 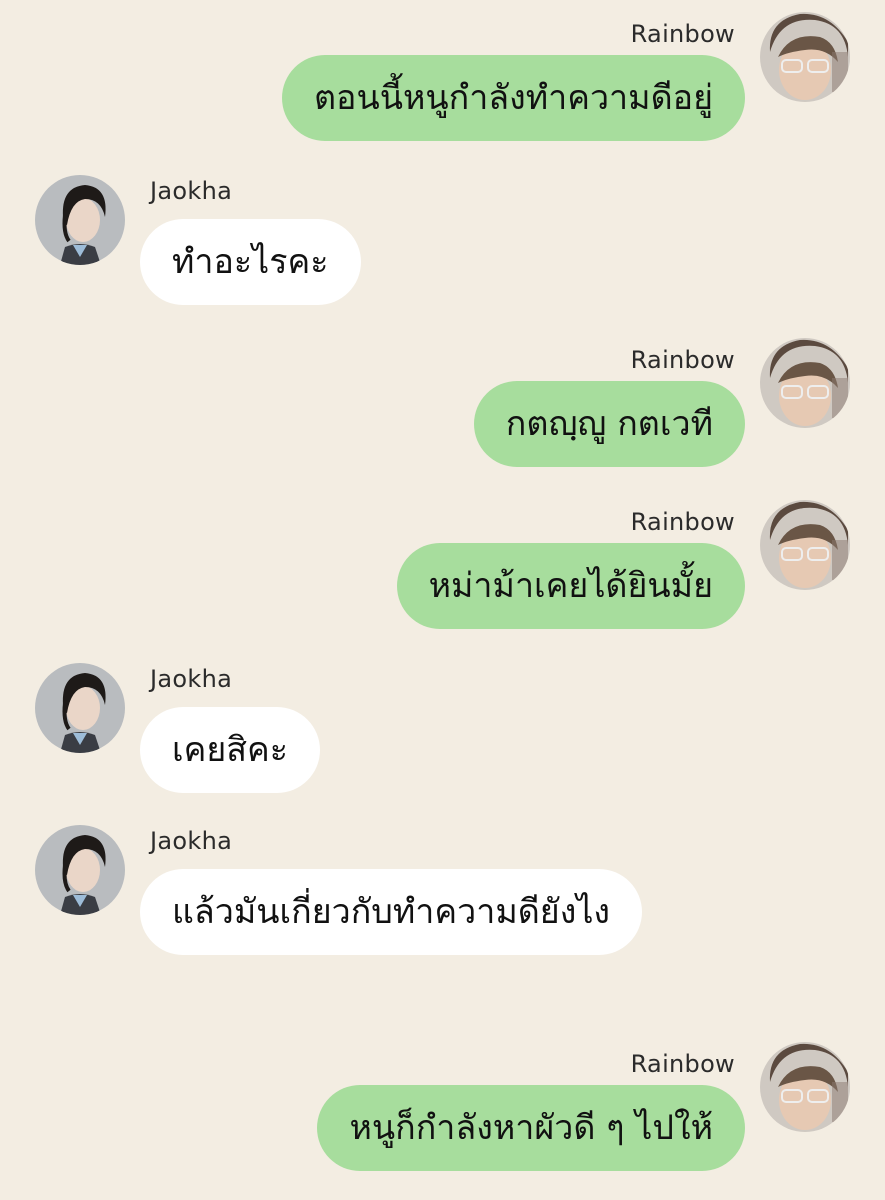 What do you see at coordinates (609, 424) in the screenshot?
I see `message-bubble: กตญฺญู กตเวที` at bounding box center [609, 424].